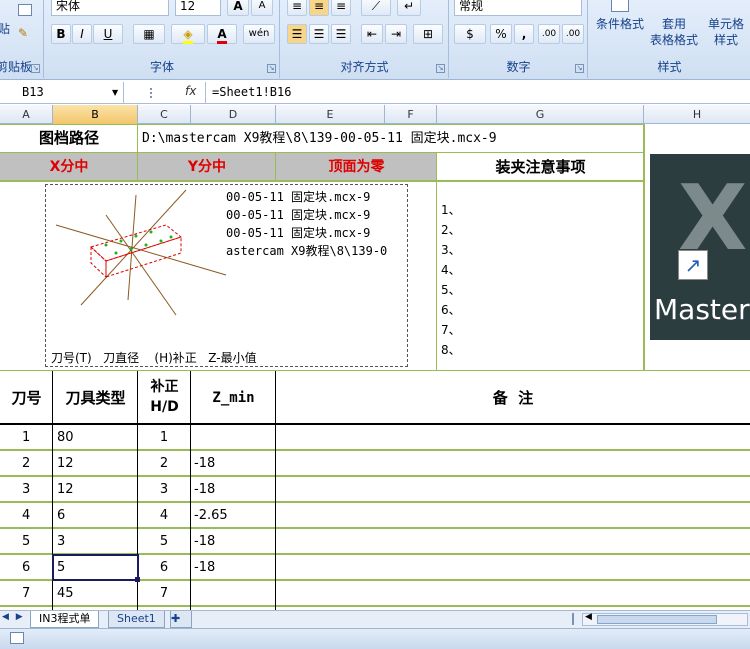  Describe the element at coordinates (251, 92) in the screenshot. I see `formula-input: =Sheet1!B16` at that location.